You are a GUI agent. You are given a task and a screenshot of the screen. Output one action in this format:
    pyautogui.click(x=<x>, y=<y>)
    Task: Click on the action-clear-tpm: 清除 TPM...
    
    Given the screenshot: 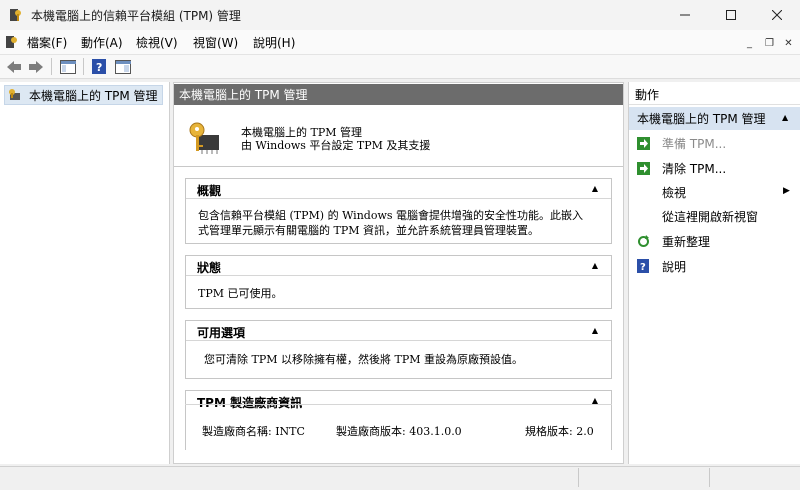 What is the action you would take?
    pyautogui.click(x=716, y=168)
    